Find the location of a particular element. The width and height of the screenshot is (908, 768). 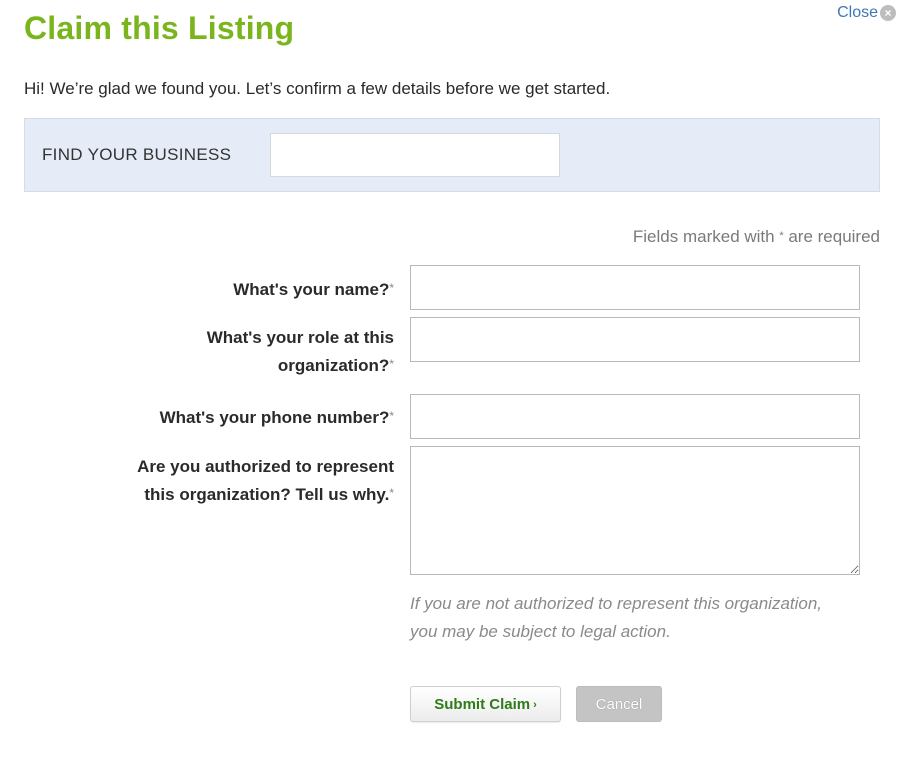

required-note-star: * is located at coordinates (781, 236).